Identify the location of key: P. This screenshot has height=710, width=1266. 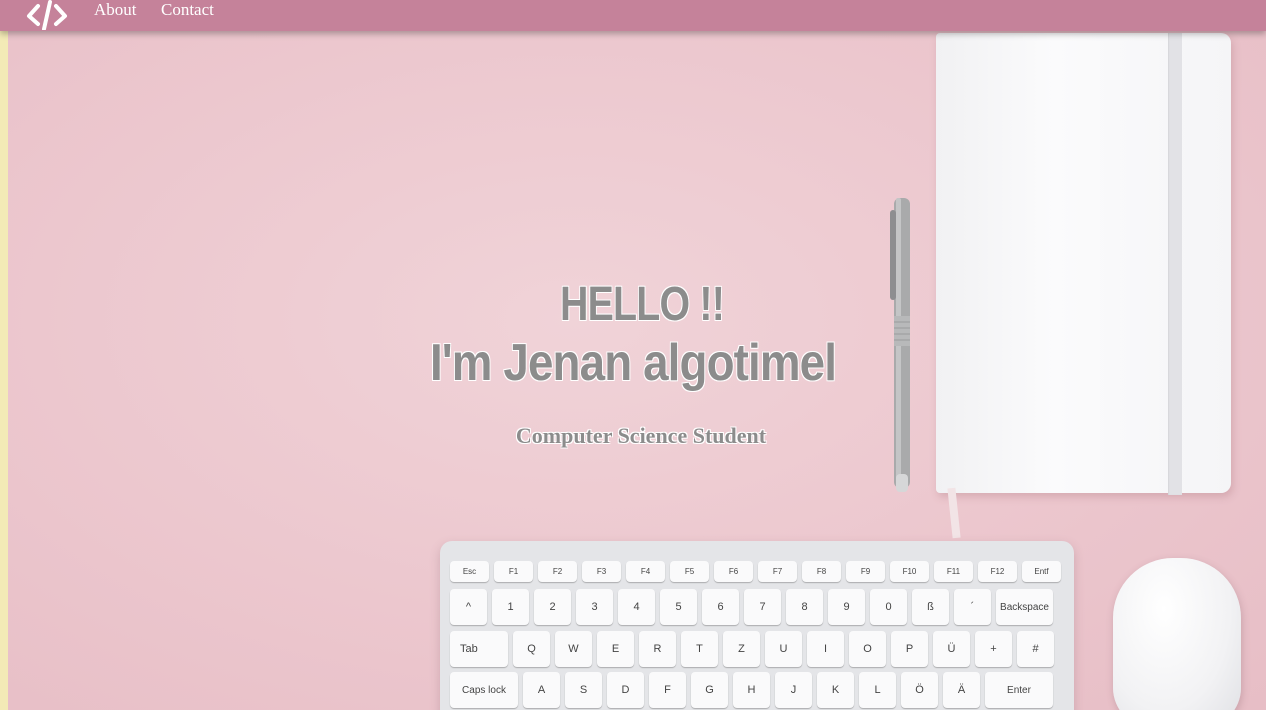
(909, 649).